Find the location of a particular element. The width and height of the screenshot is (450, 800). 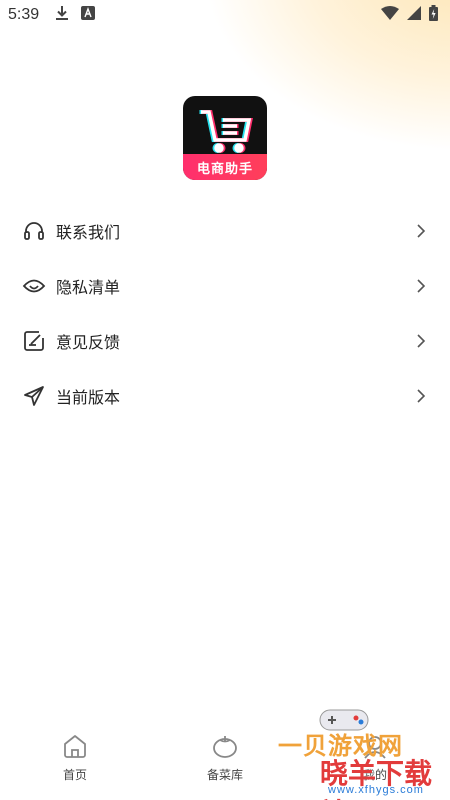

battery-icon is located at coordinates (433, 15).